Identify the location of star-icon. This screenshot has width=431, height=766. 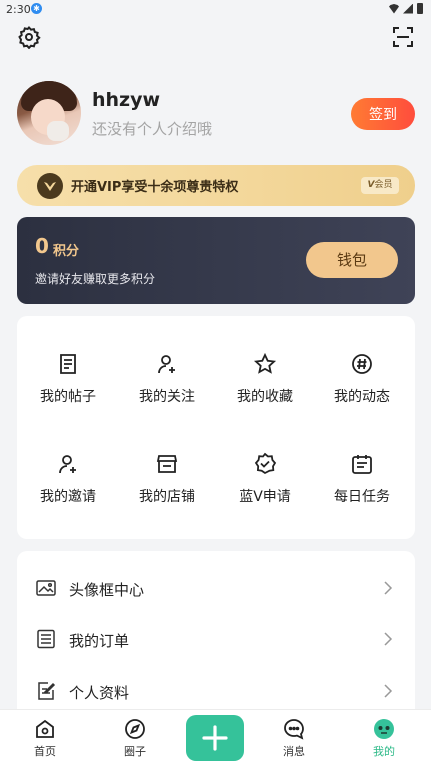
(265, 363).